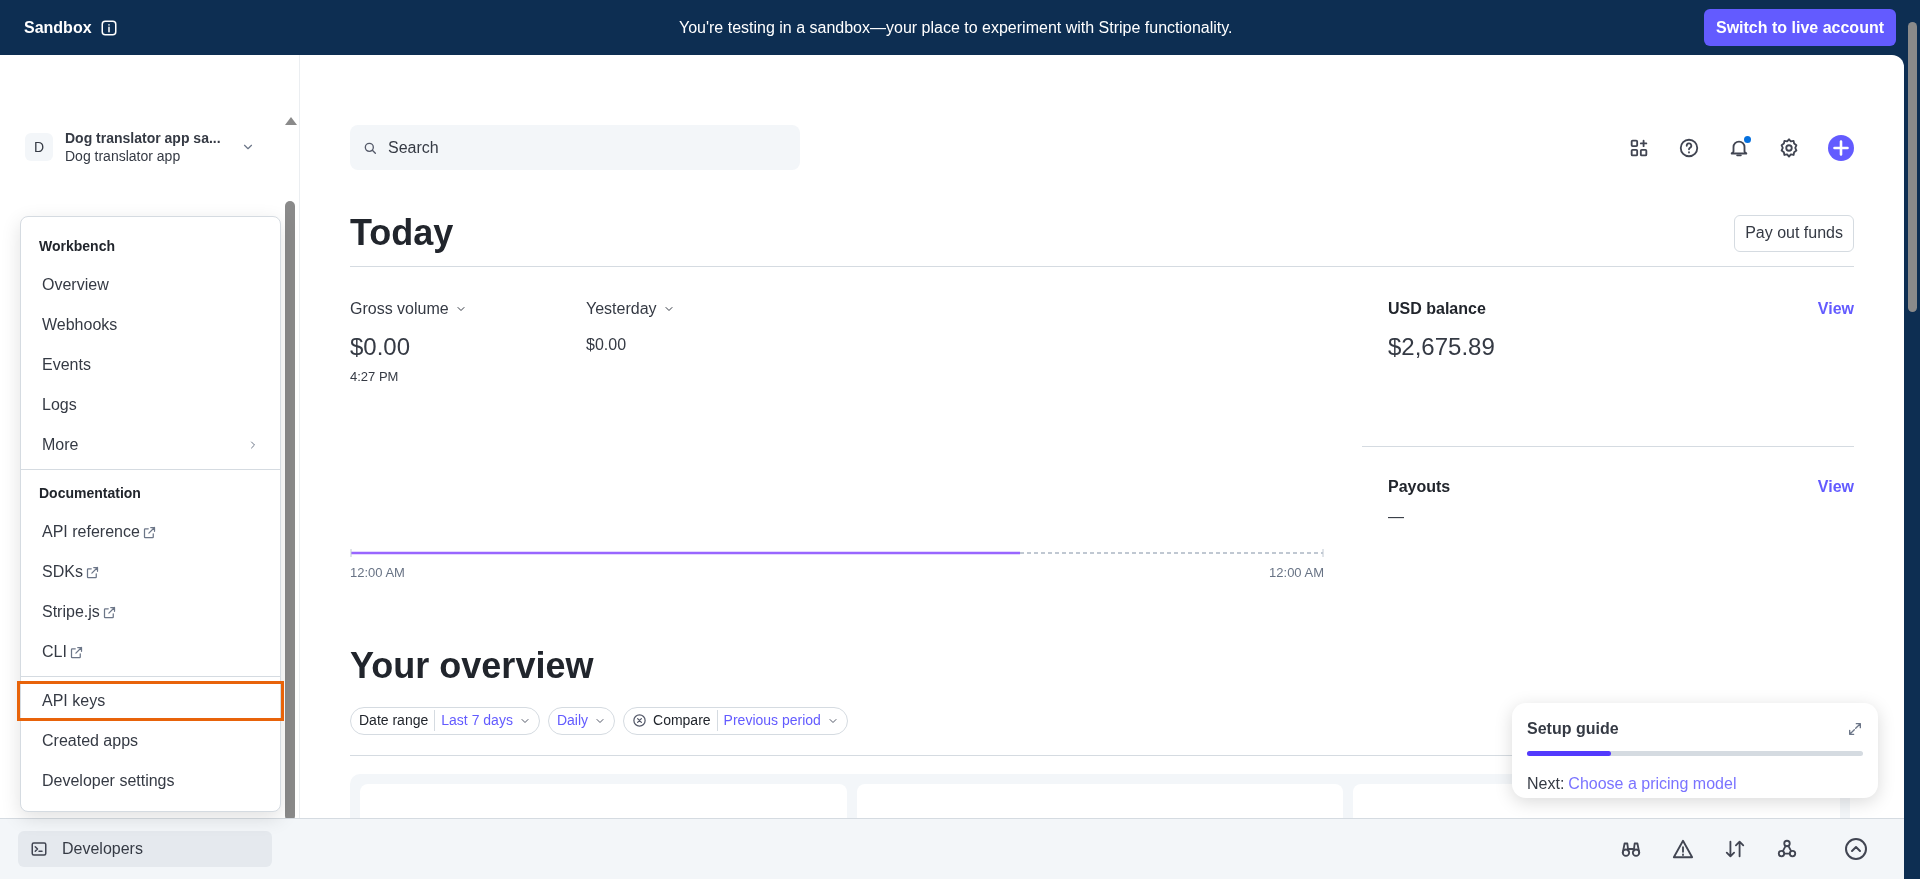 This screenshot has height=879, width=1920. I want to click on menu-heading: Documentation, so click(90, 493).